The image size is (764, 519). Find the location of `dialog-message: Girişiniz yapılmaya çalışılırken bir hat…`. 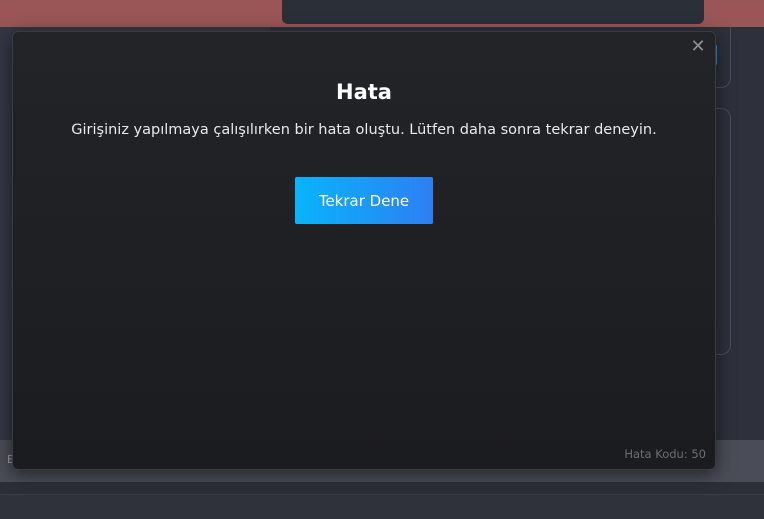

dialog-message: Girişiniz yapılmaya çalışılırken bir hat… is located at coordinates (364, 130).